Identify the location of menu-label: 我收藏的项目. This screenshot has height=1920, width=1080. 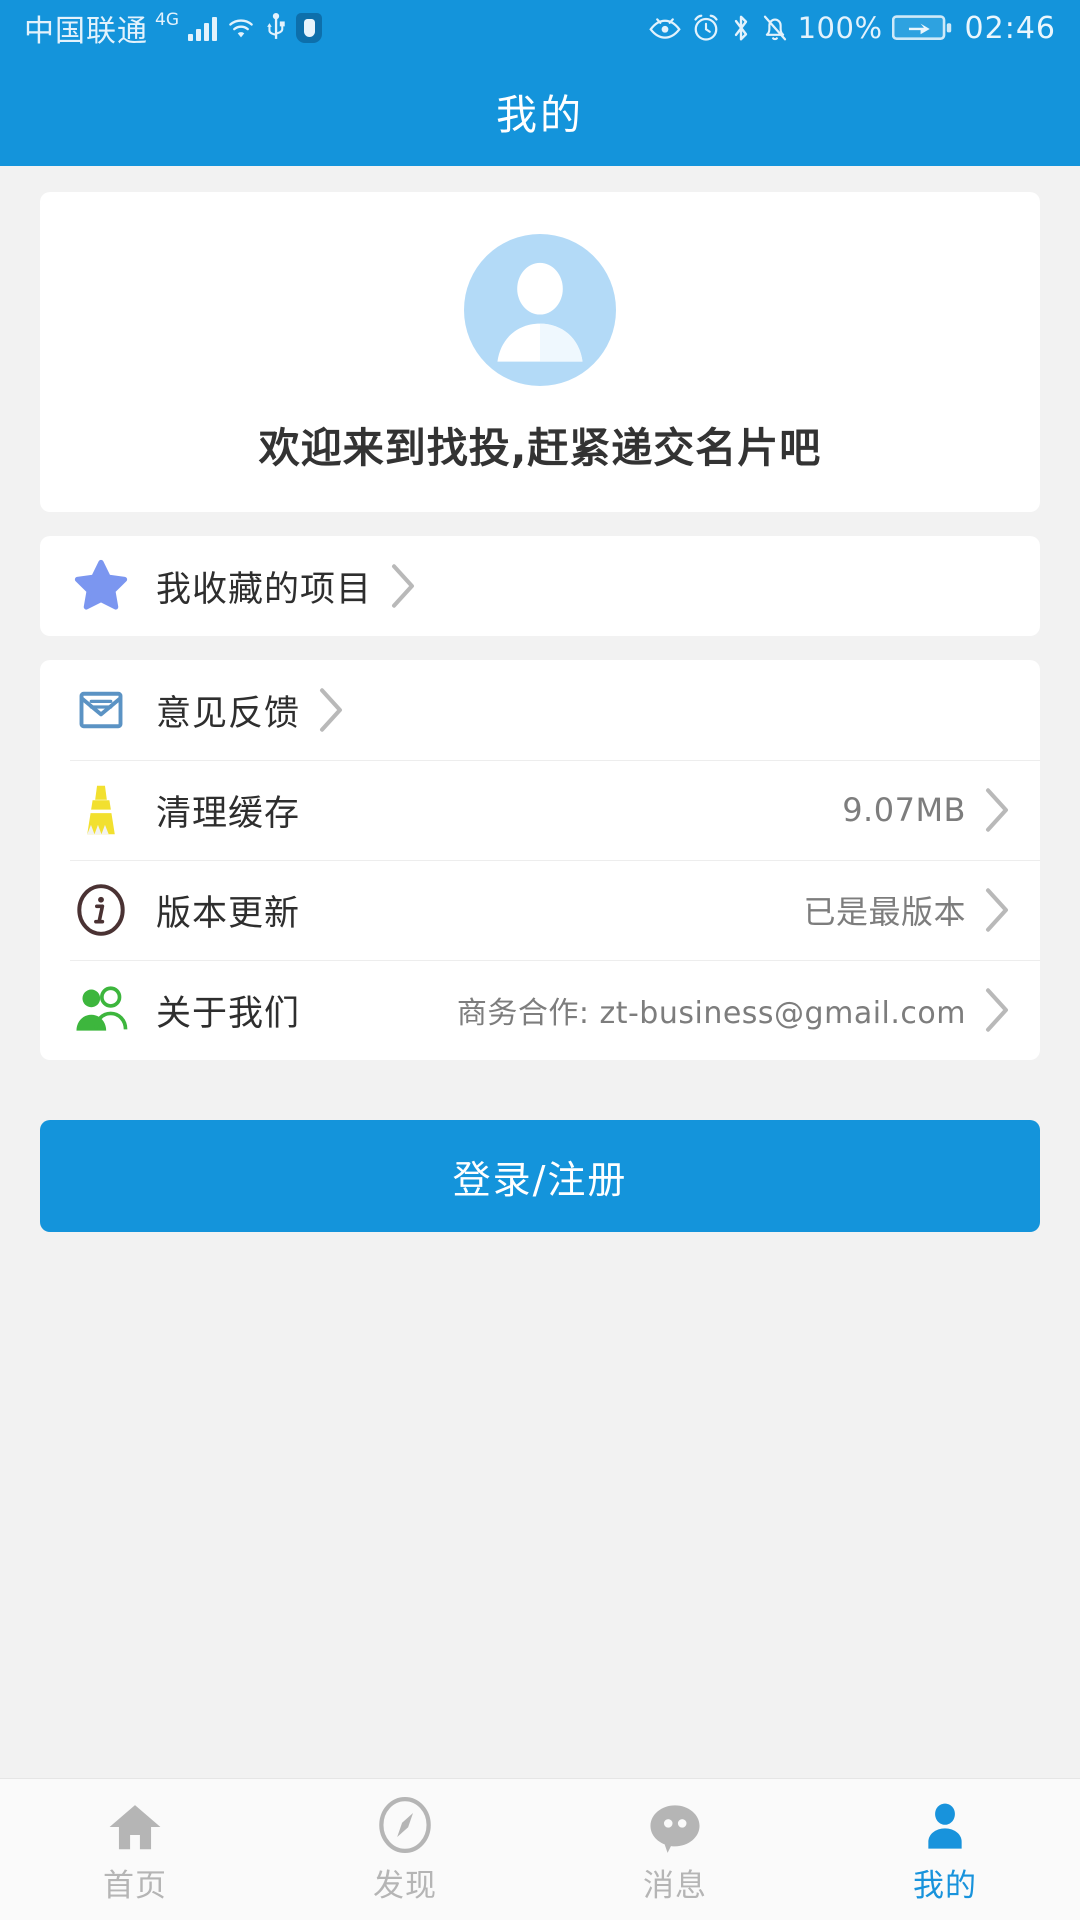
(264, 589).